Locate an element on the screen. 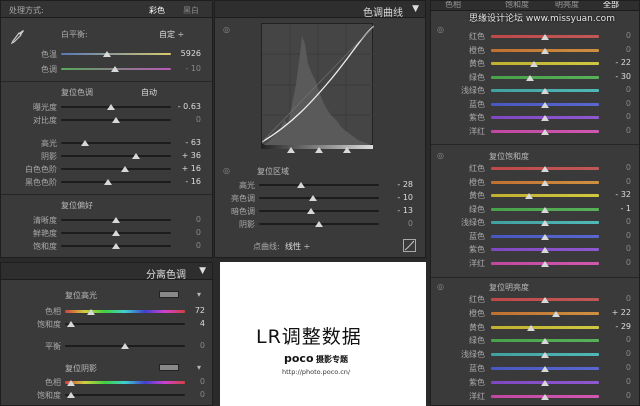 The image size is (640, 406). whites-thumb is located at coordinates (125, 169).